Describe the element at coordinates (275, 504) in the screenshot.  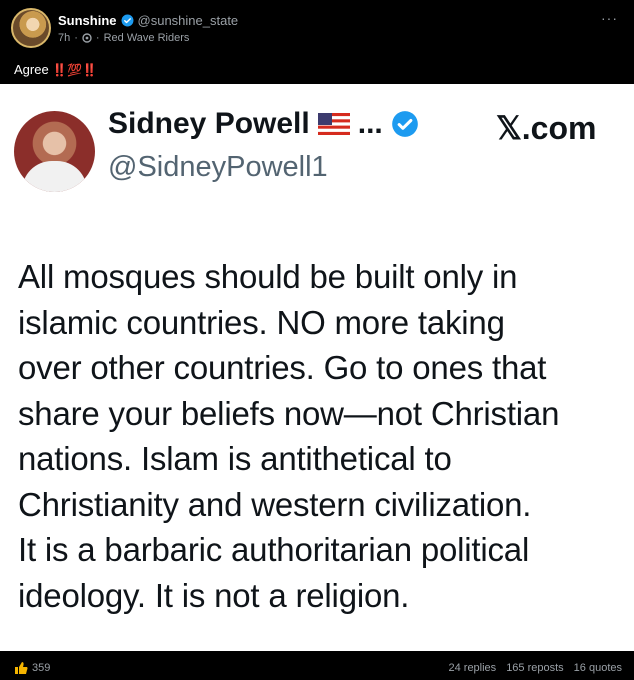
I see `tweet-line: Christianity and western civilization.` at that location.